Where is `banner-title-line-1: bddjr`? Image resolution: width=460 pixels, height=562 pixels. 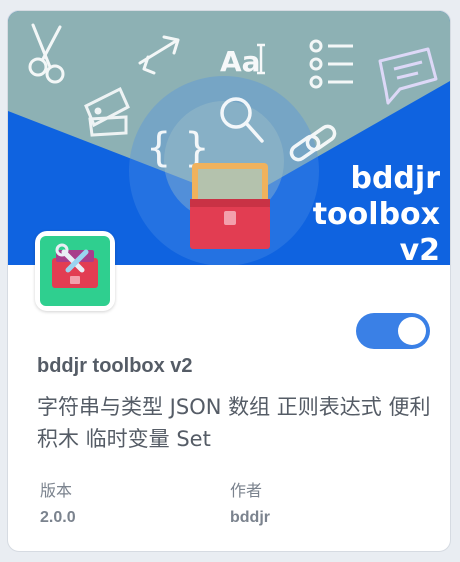
banner-title-line-1: bddjr is located at coordinates (395, 178).